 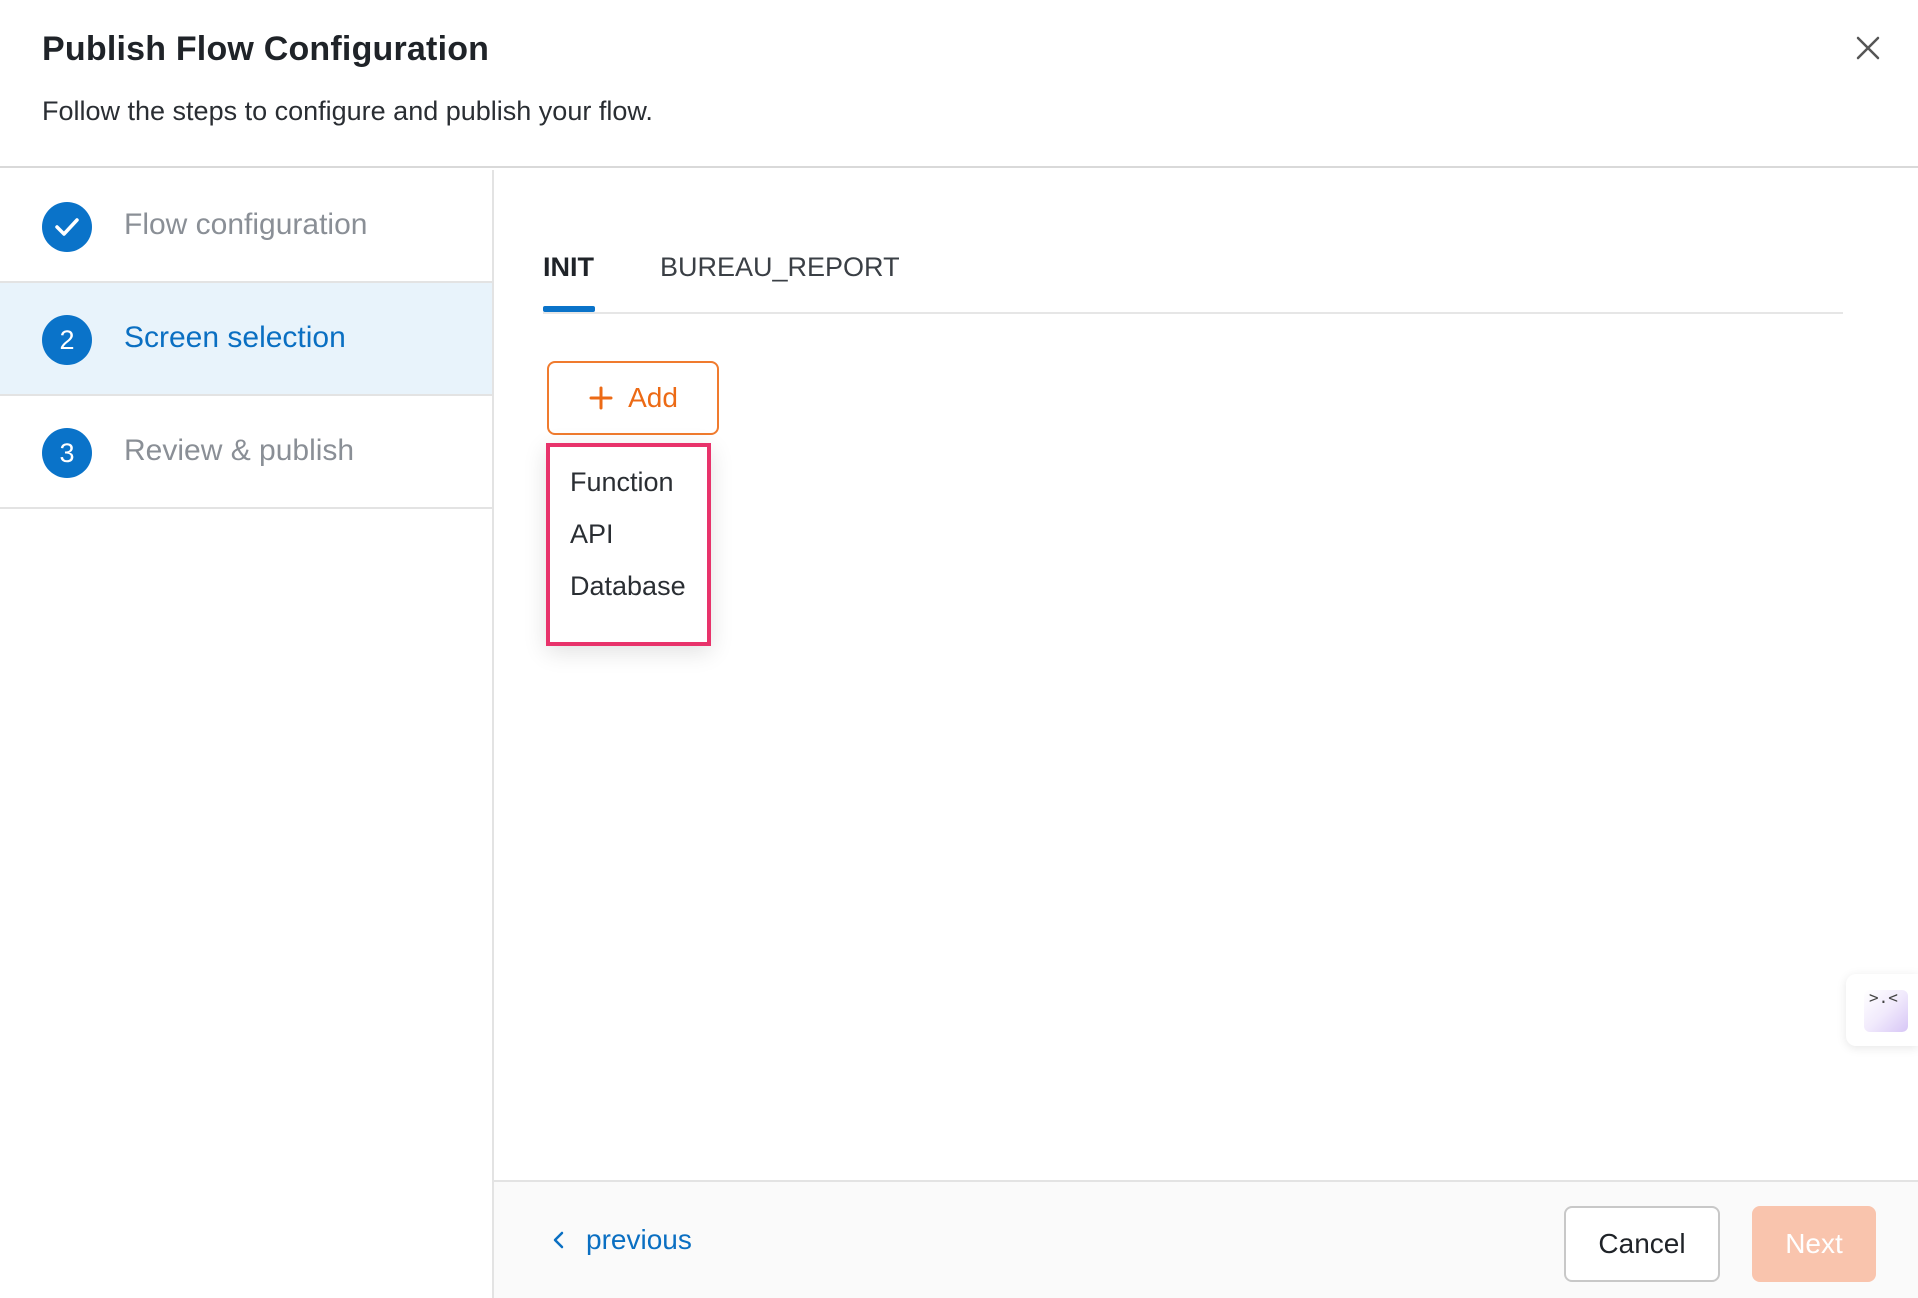 What do you see at coordinates (628, 586) in the screenshot?
I see `menu-item-database: Database` at bounding box center [628, 586].